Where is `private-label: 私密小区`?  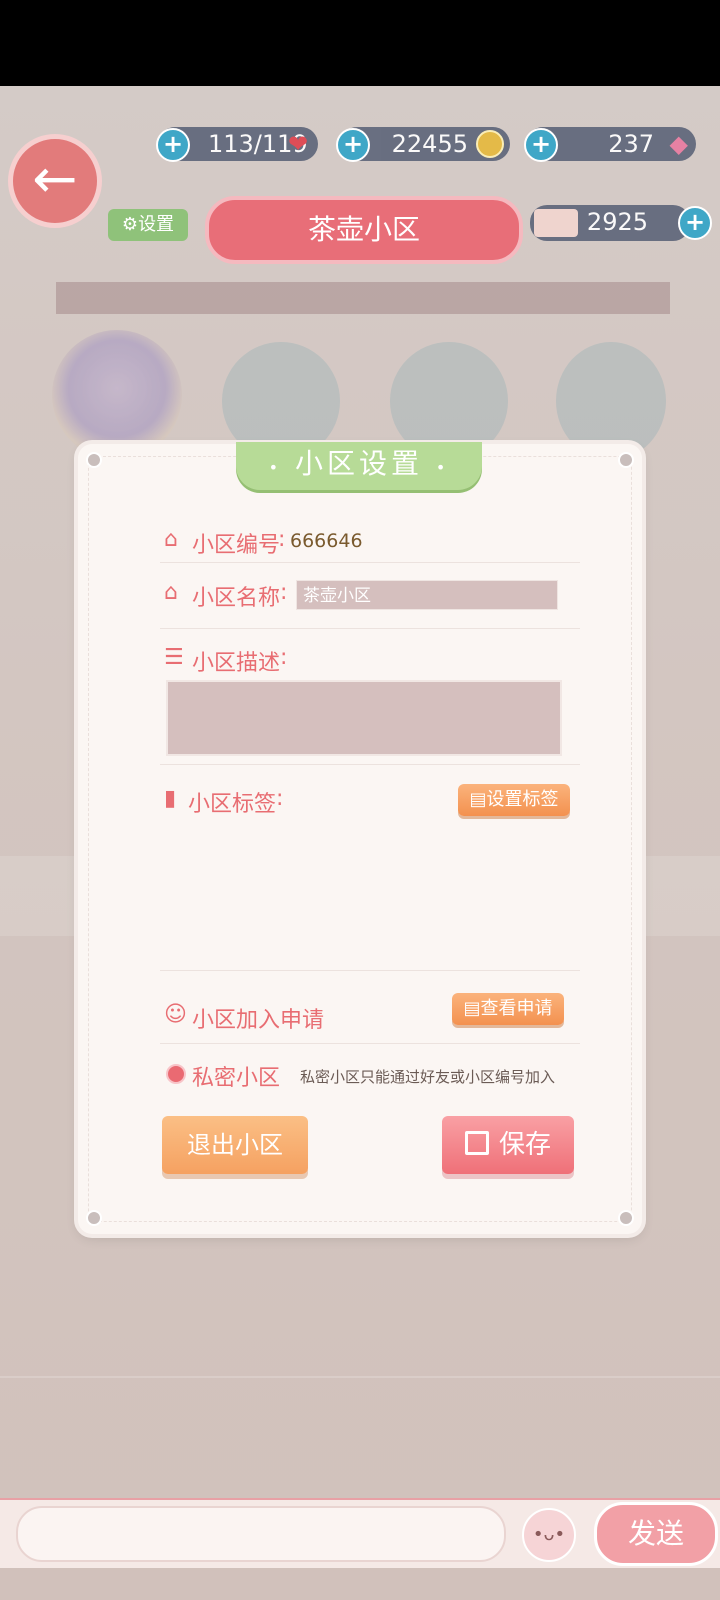
private-label: 私密小区 is located at coordinates (236, 1078).